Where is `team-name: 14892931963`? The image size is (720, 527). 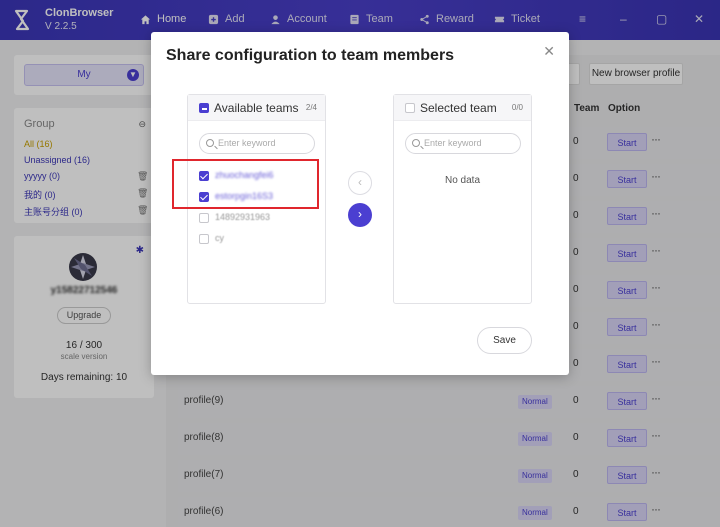 team-name: 14892931963 is located at coordinates (243, 217).